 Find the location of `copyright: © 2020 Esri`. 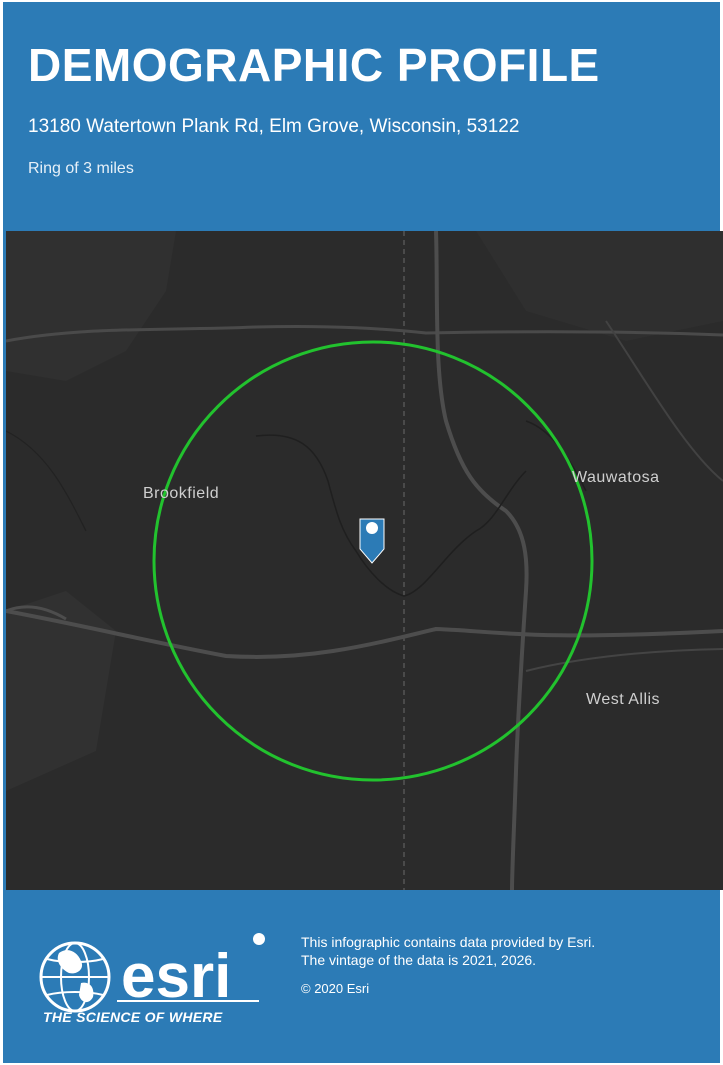

copyright: © 2020 Esri is located at coordinates (335, 988).